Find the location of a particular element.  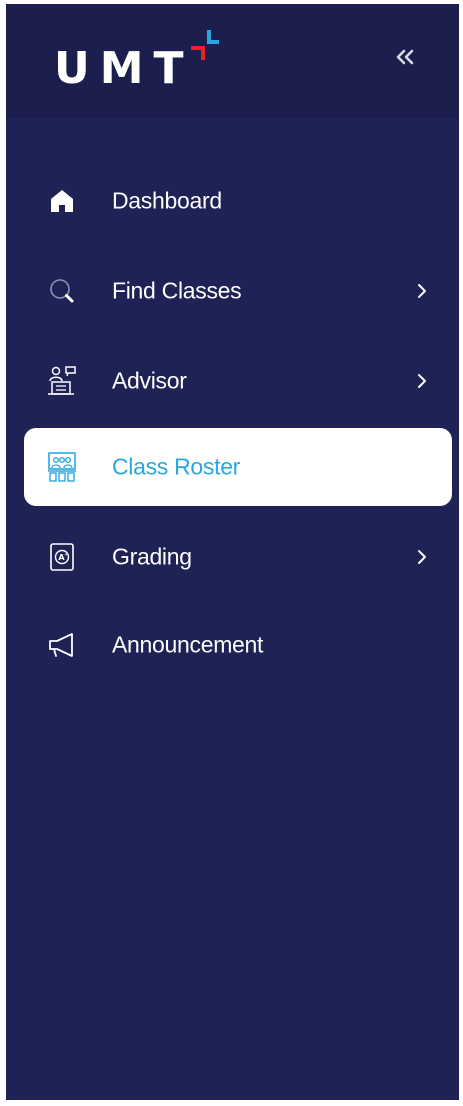

sidebar-item-class-roster: Class Roster is located at coordinates (238, 467).